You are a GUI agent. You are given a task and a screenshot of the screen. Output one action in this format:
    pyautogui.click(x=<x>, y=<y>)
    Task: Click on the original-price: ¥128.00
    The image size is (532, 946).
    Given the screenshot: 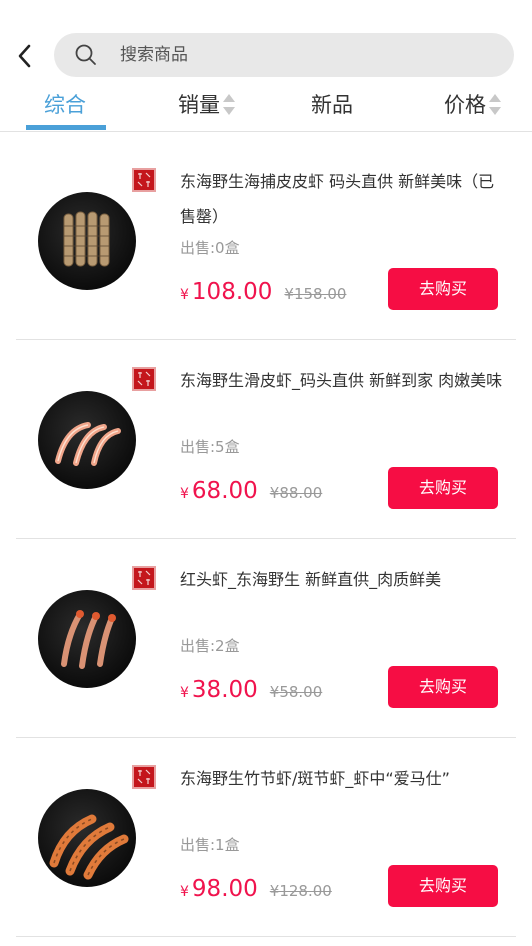 What is the action you would take?
    pyautogui.click(x=300, y=891)
    